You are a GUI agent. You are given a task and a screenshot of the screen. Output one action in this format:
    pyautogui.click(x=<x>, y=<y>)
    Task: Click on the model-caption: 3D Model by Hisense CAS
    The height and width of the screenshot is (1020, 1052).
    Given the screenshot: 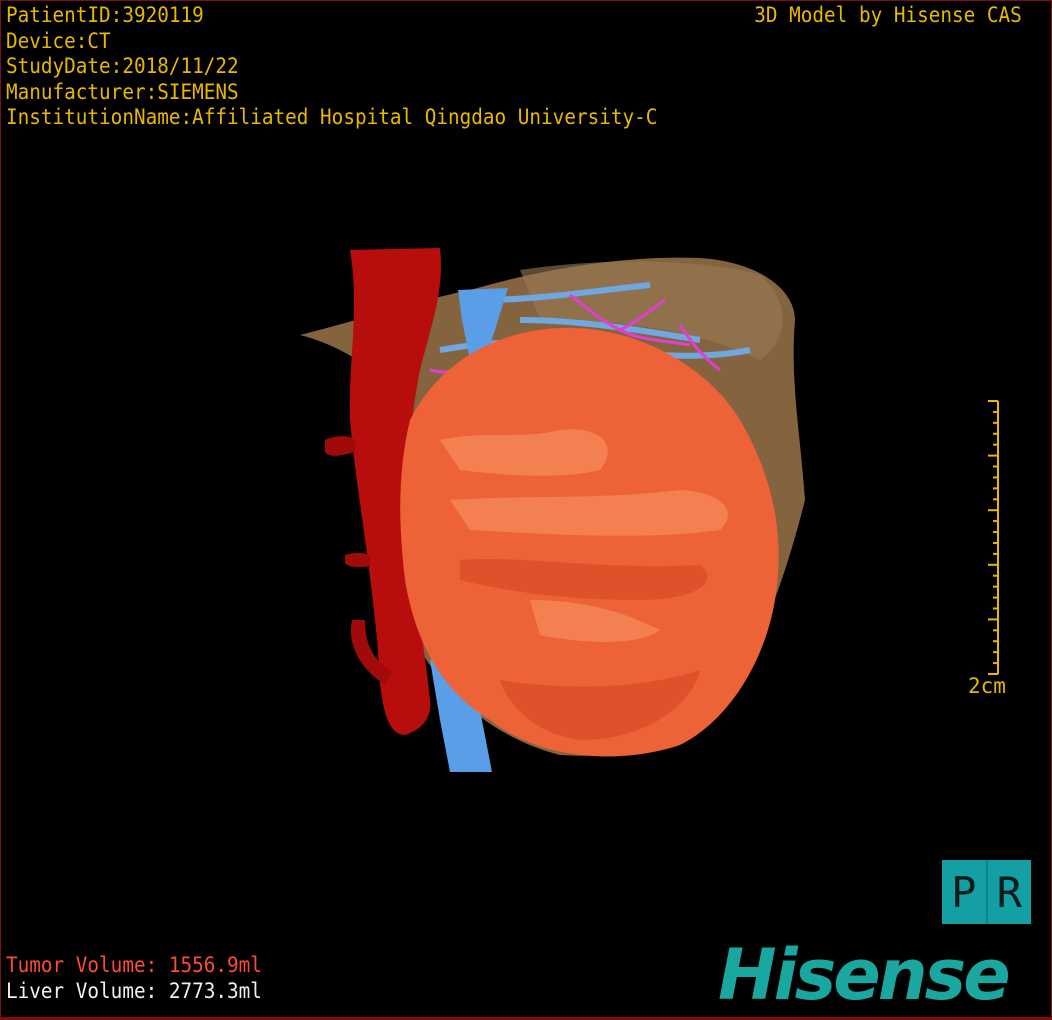 What is the action you would take?
    pyautogui.click(x=888, y=15)
    